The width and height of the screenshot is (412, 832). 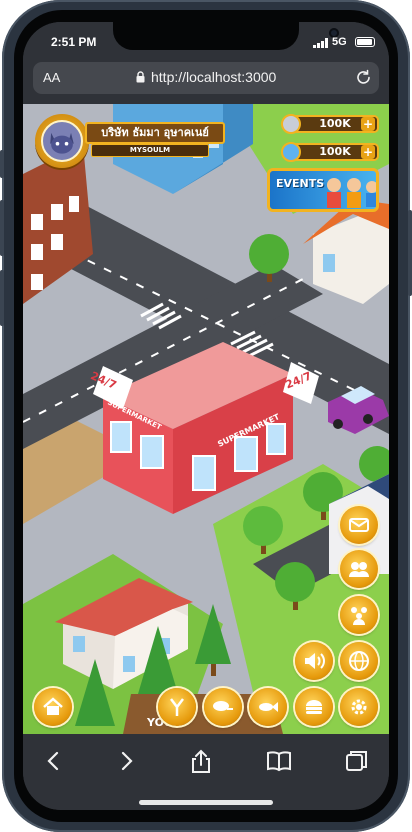 What do you see at coordinates (356, 761) in the screenshot?
I see `tabs-icon` at bounding box center [356, 761].